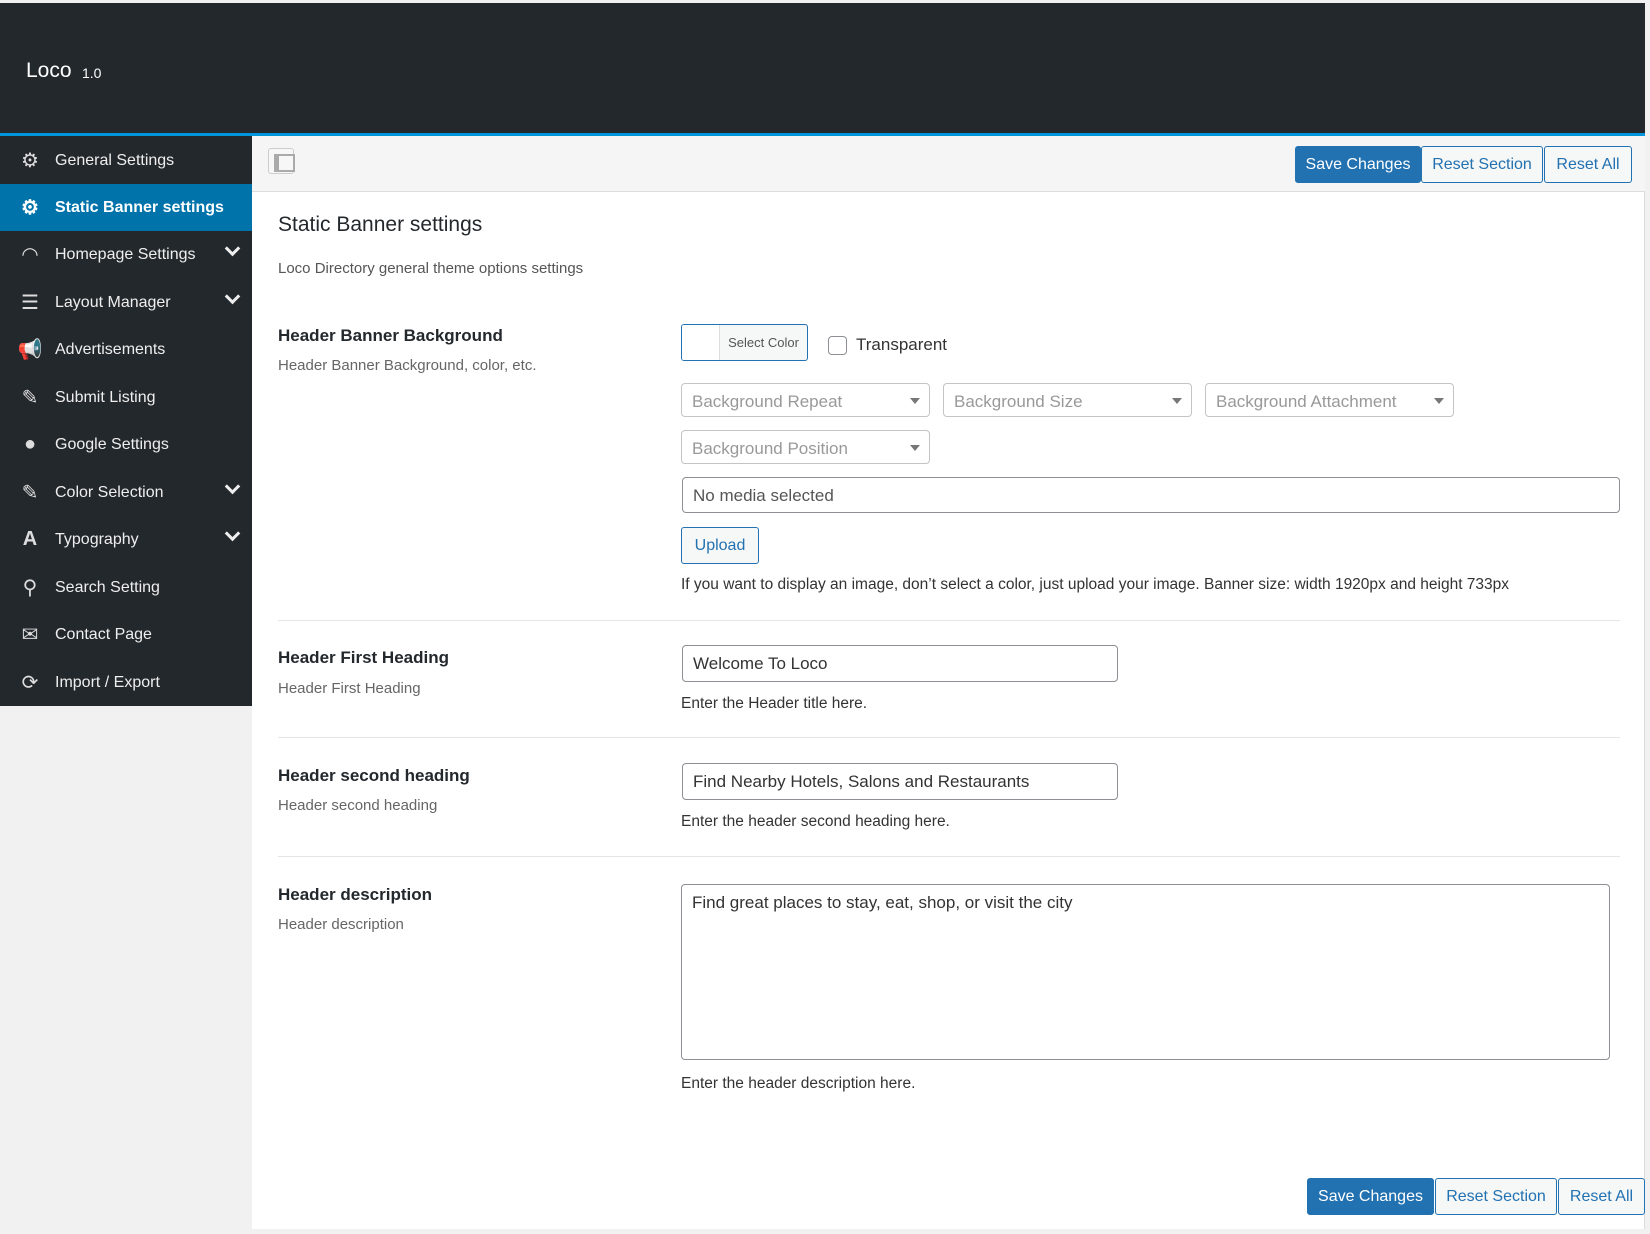 The width and height of the screenshot is (1650, 1234). I want to click on field-sublabel: Header description, so click(341, 924).